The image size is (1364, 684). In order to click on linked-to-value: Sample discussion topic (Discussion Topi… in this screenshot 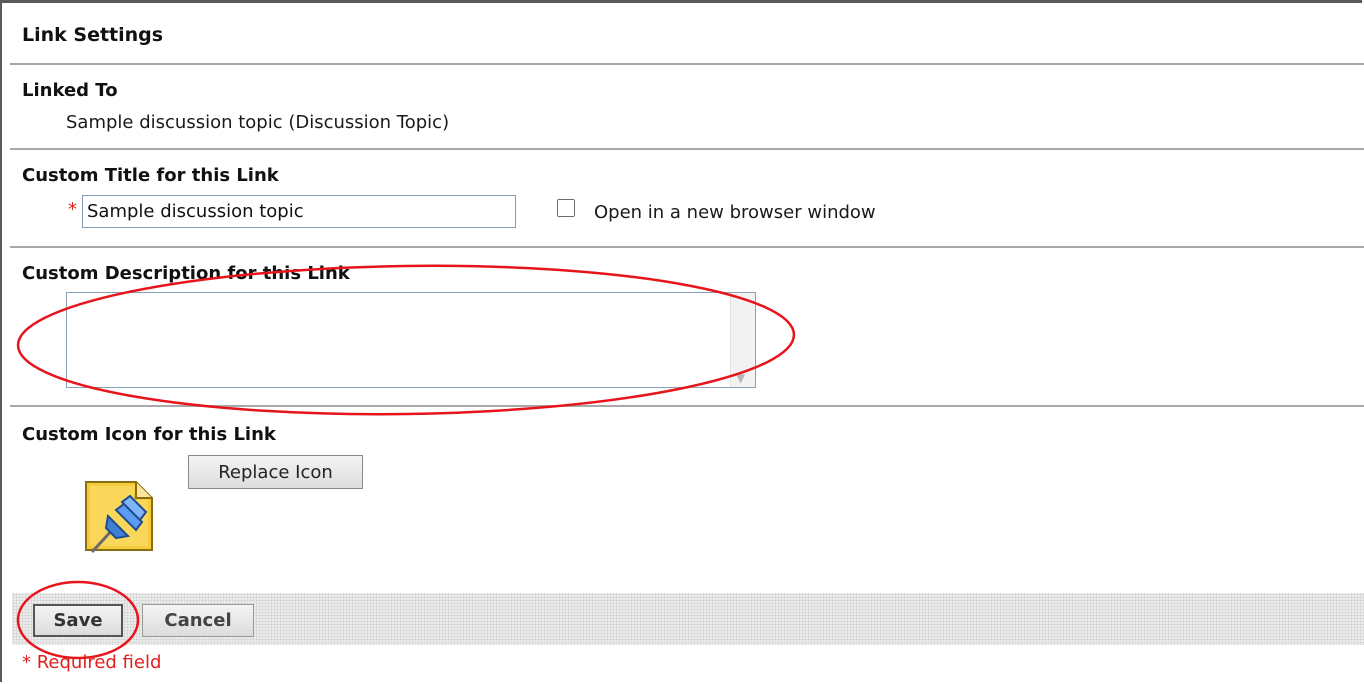, I will do `click(258, 122)`.